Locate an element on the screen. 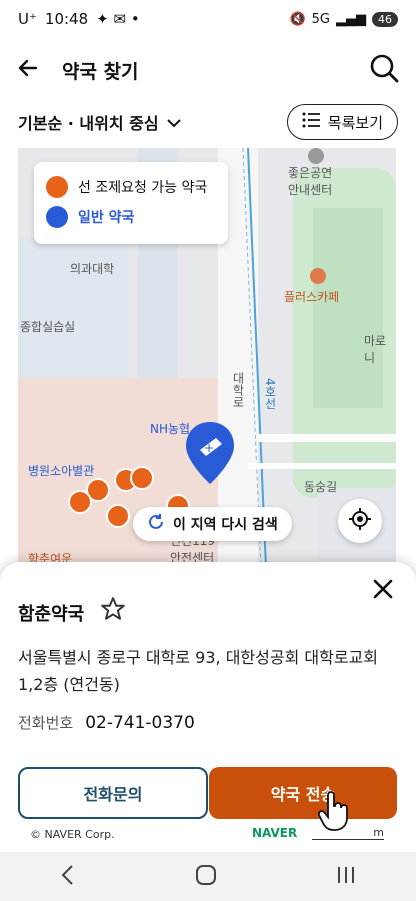 The image size is (416, 901). battery-indicator: 46 is located at coordinates (385, 19).